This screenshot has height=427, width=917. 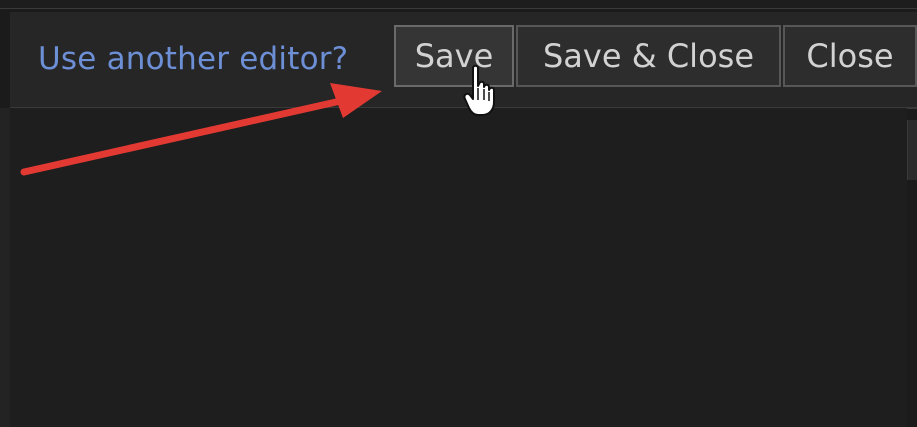 What do you see at coordinates (912, 150) in the screenshot?
I see `scrollbar` at bounding box center [912, 150].